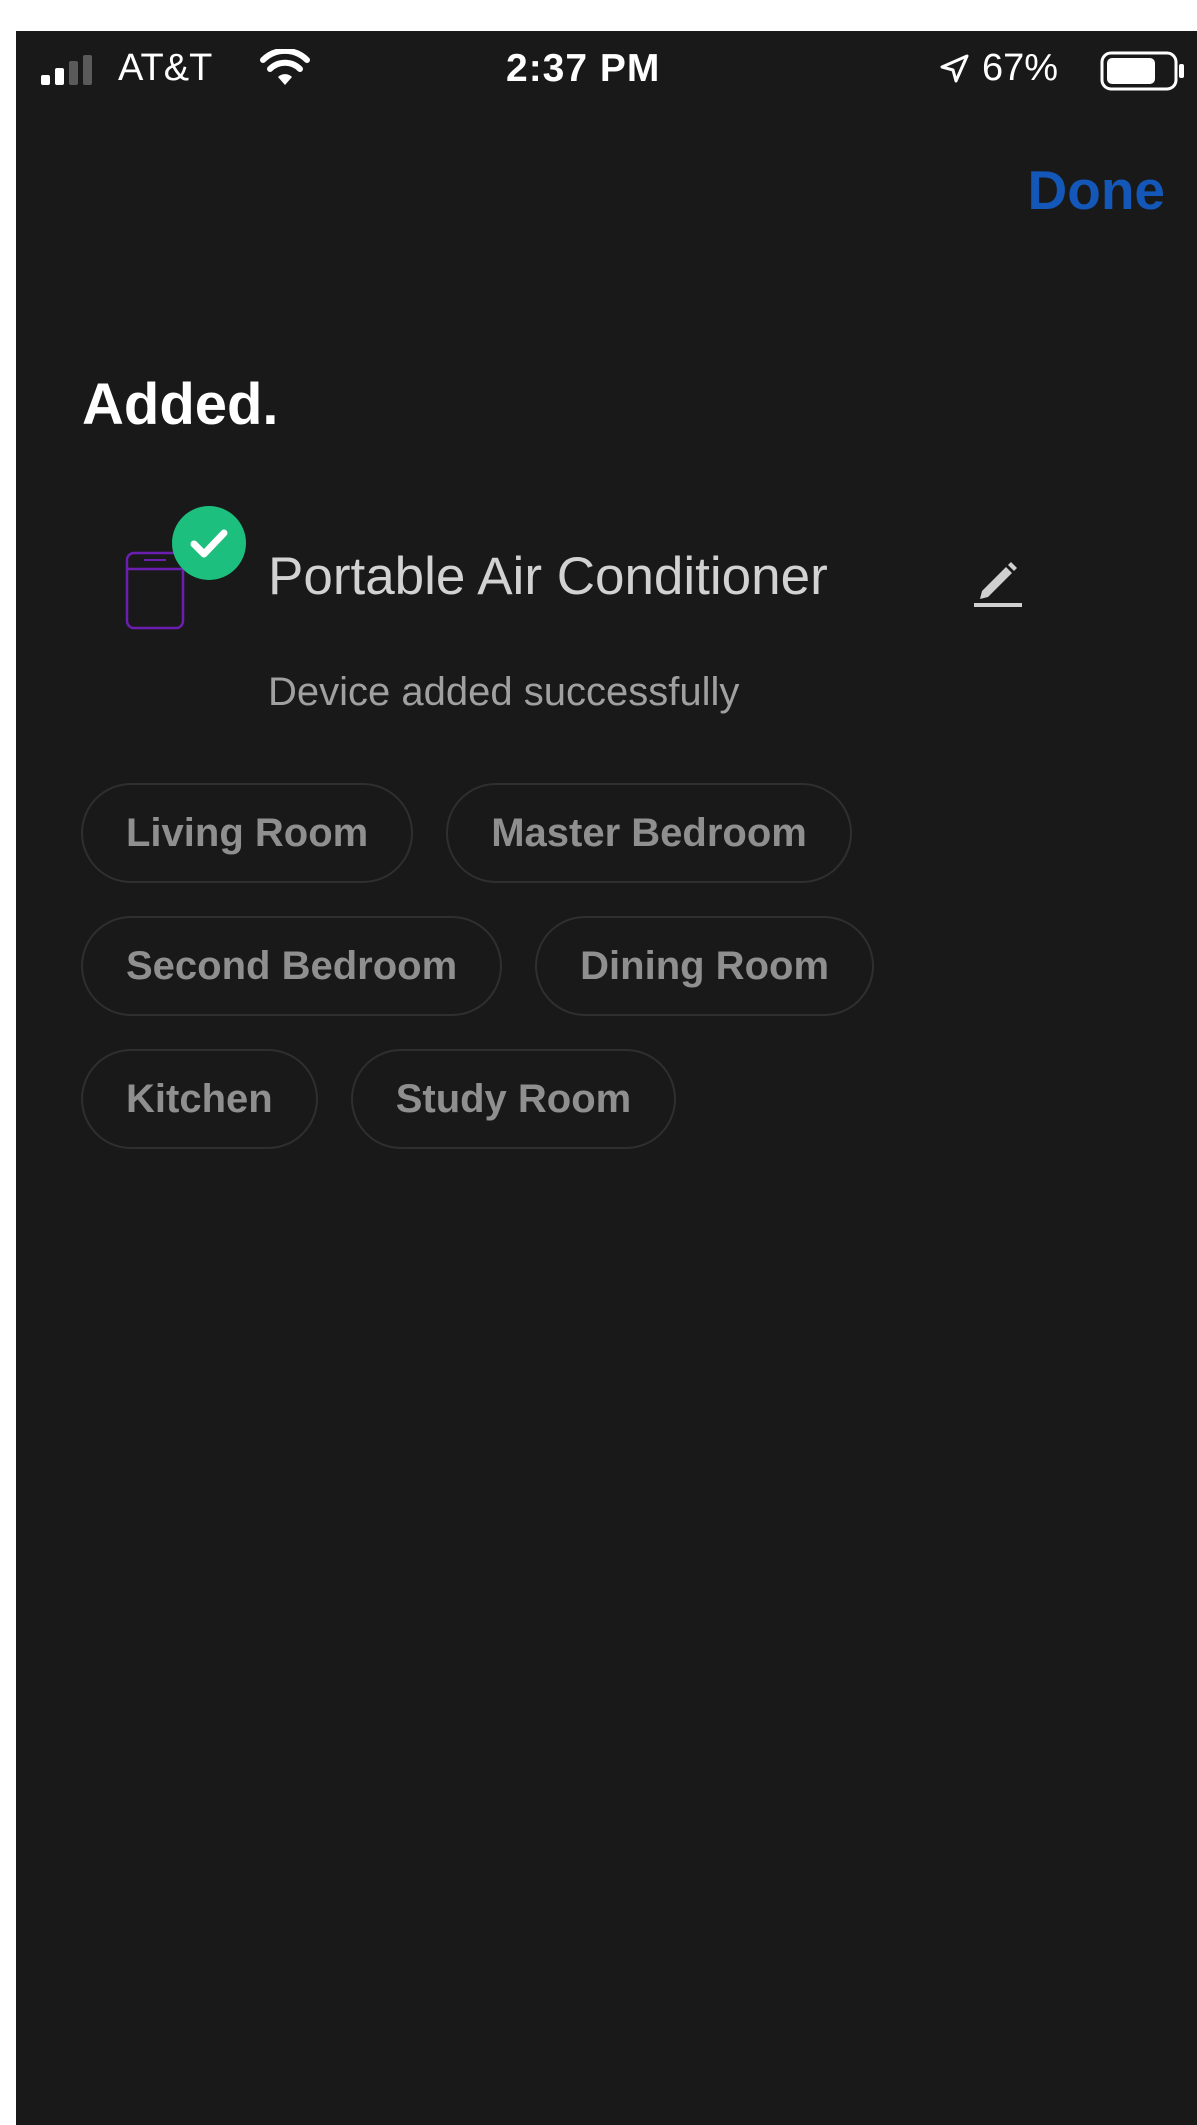 The image size is (1197, 2125). I want to click on done-button: Done, so click(1097, 190).